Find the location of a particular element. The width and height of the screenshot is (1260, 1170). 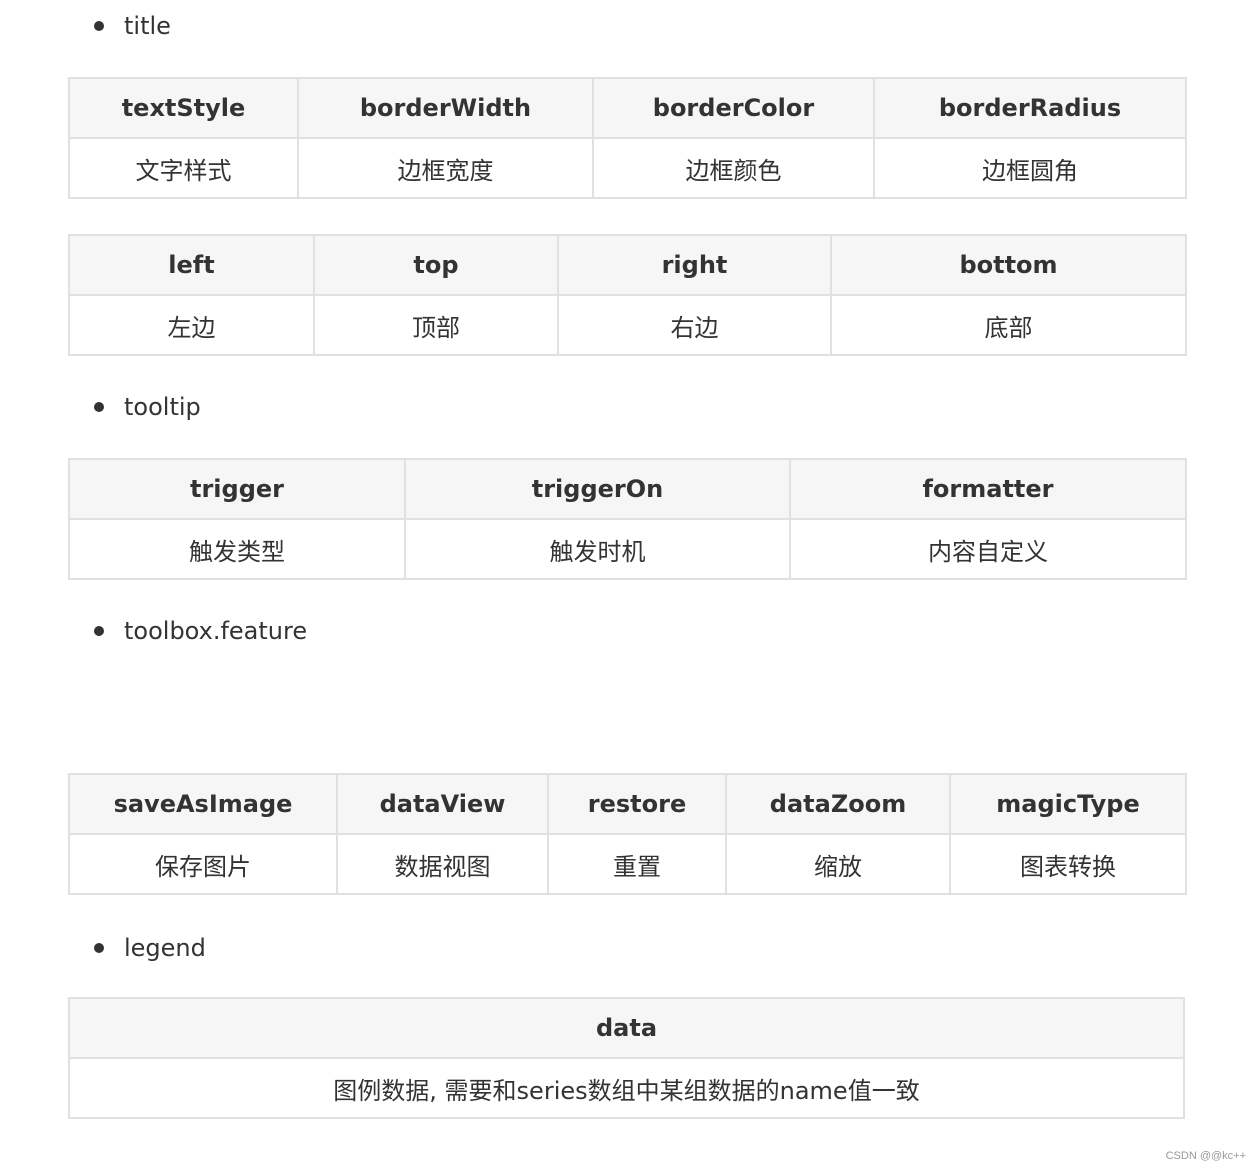

header-cell: trigger is located at coordinates (237, 489).